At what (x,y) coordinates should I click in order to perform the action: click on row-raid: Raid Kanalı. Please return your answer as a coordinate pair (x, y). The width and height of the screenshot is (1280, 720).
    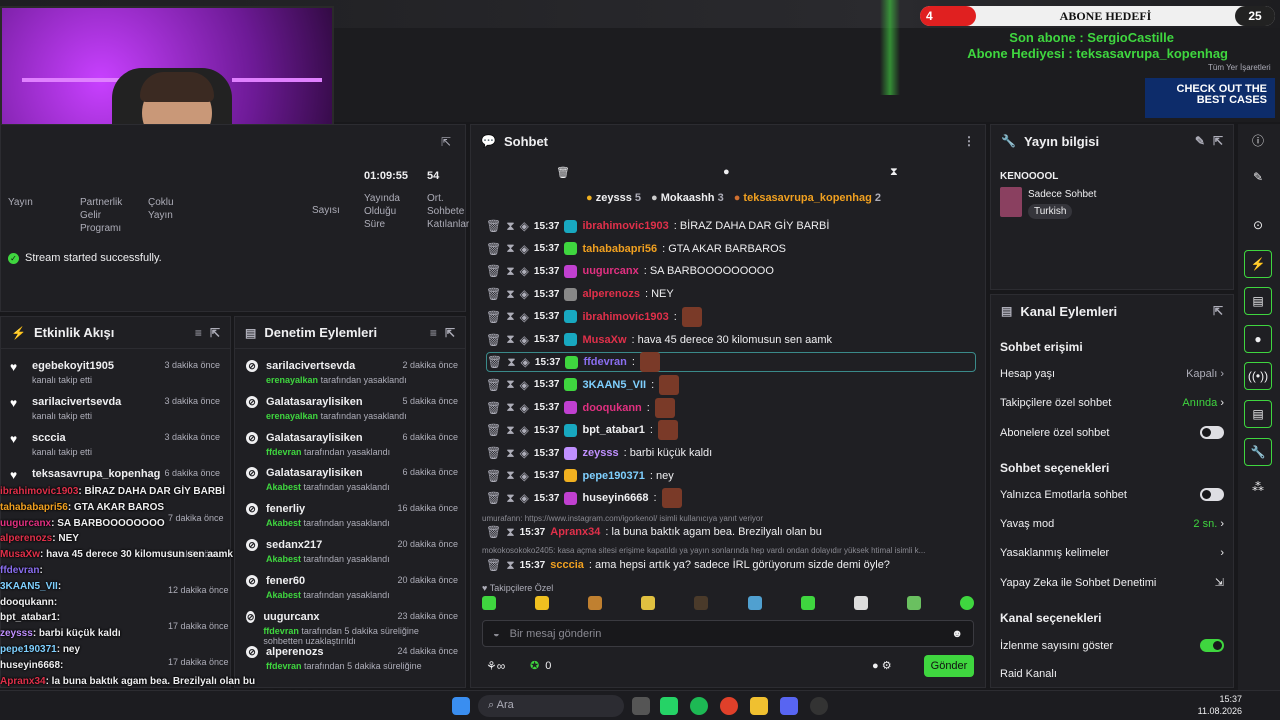
    Looking at the image, I should click on (1112, 674).